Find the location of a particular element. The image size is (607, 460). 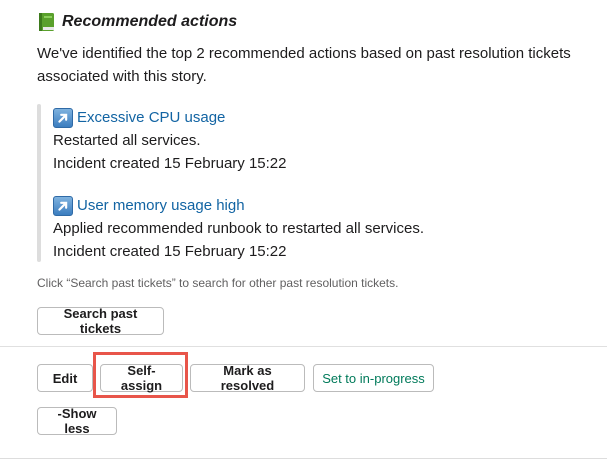

show-less-button: -Show less is located at coordinates (77, 421).